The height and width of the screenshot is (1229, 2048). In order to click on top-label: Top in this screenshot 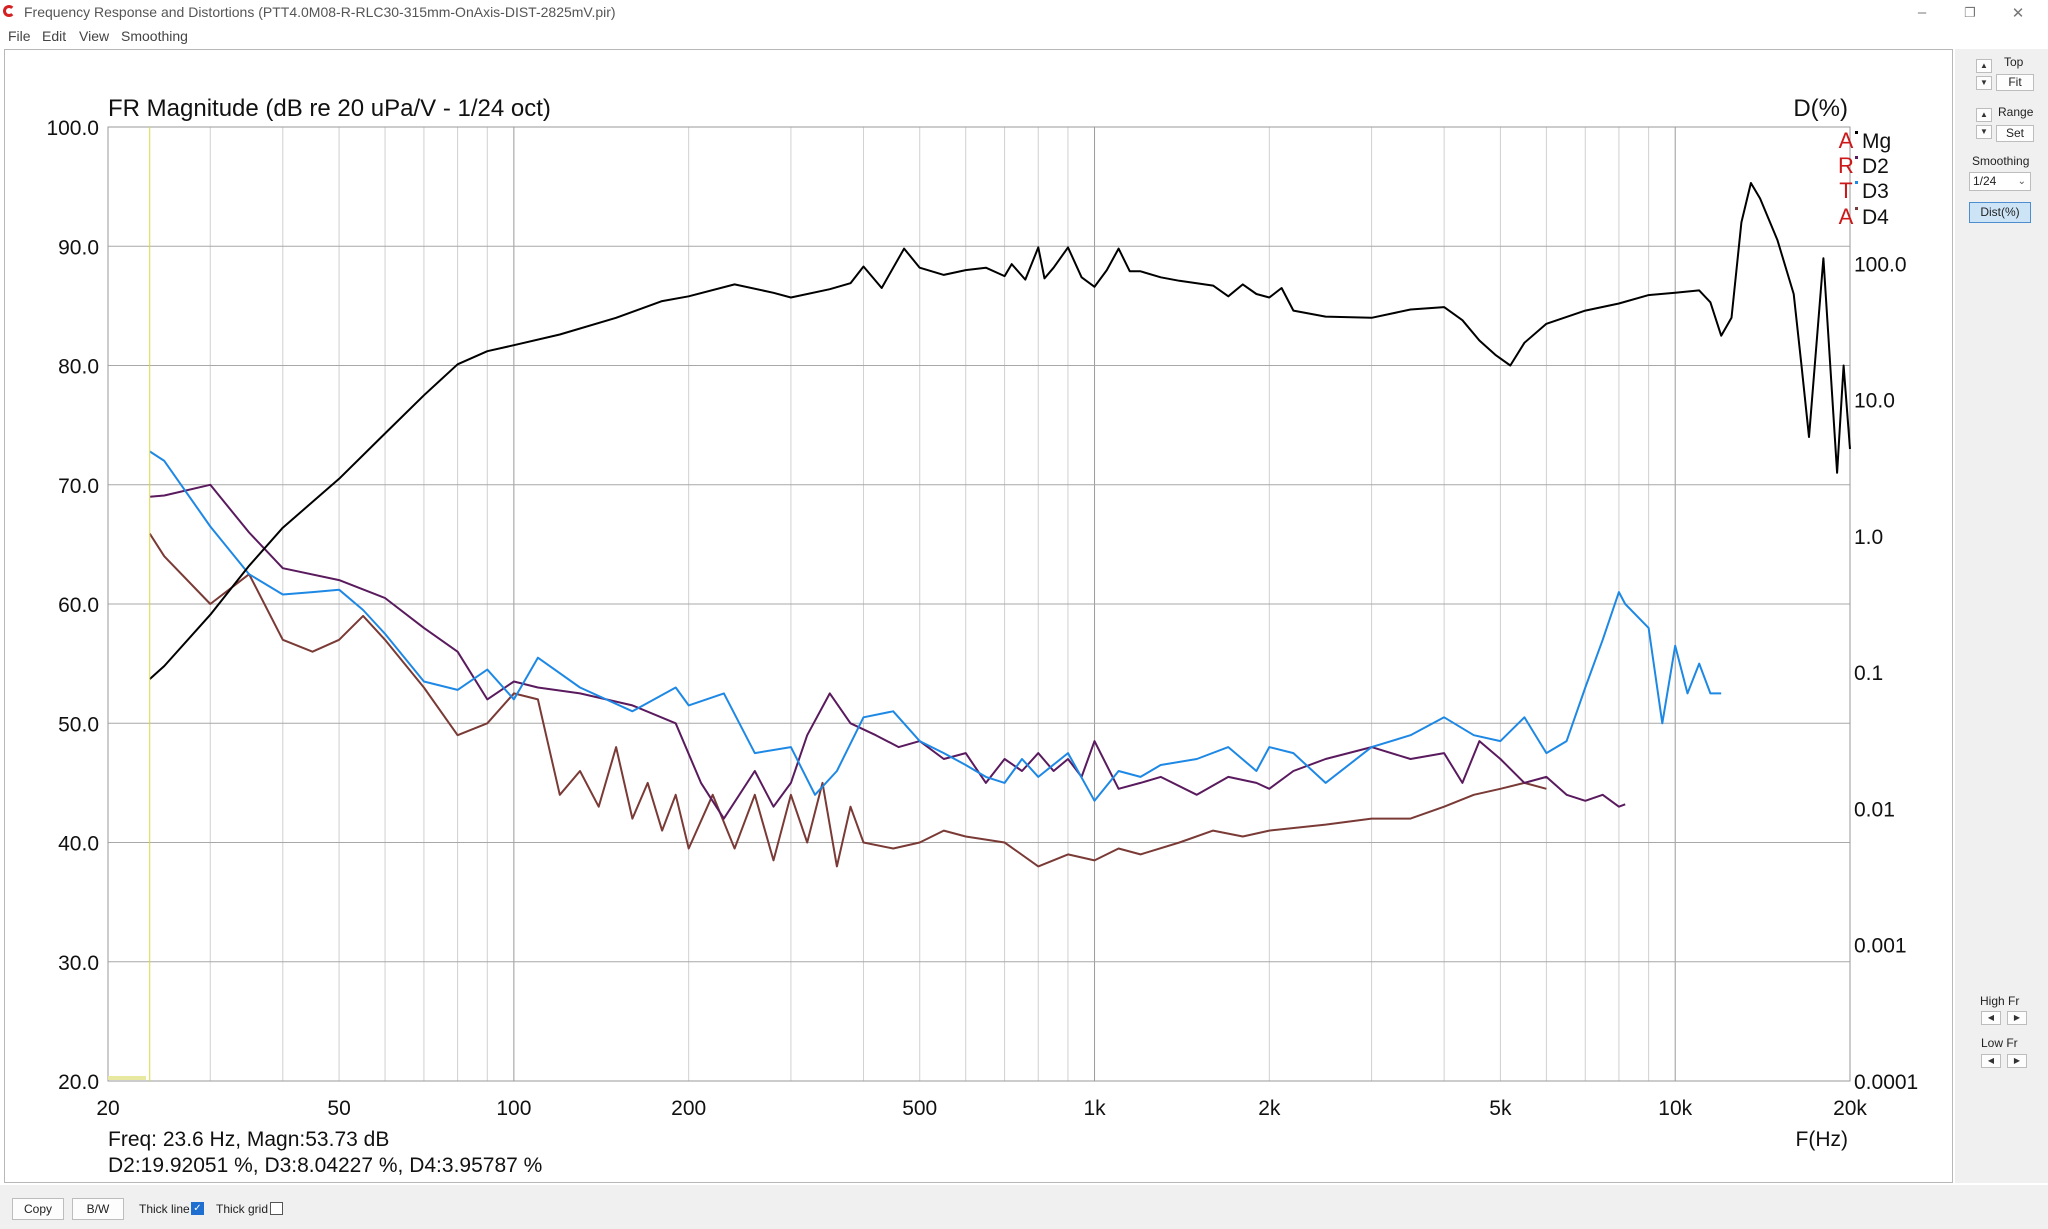, I will do `click(2014, 62)`.